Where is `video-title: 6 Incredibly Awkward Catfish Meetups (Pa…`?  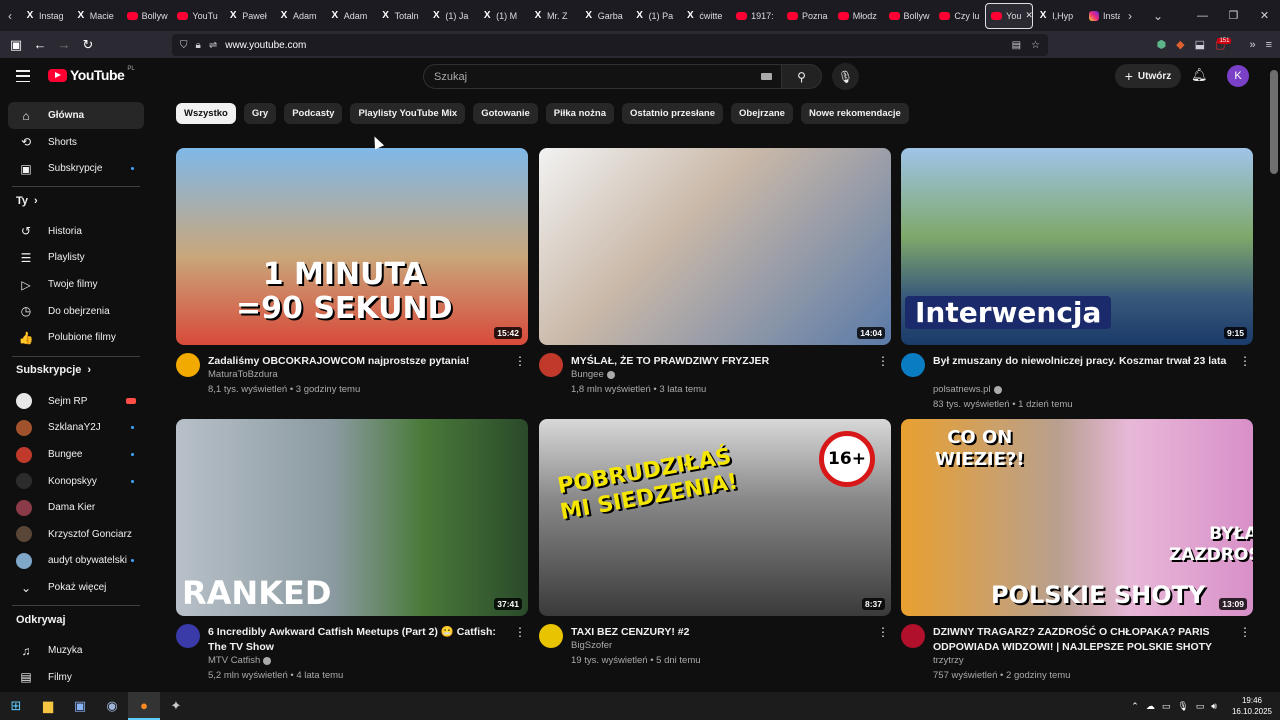
video-title: 6 Incredibly Awkward Catfish Meetups (Pa… is located at coordinates (358, 640).